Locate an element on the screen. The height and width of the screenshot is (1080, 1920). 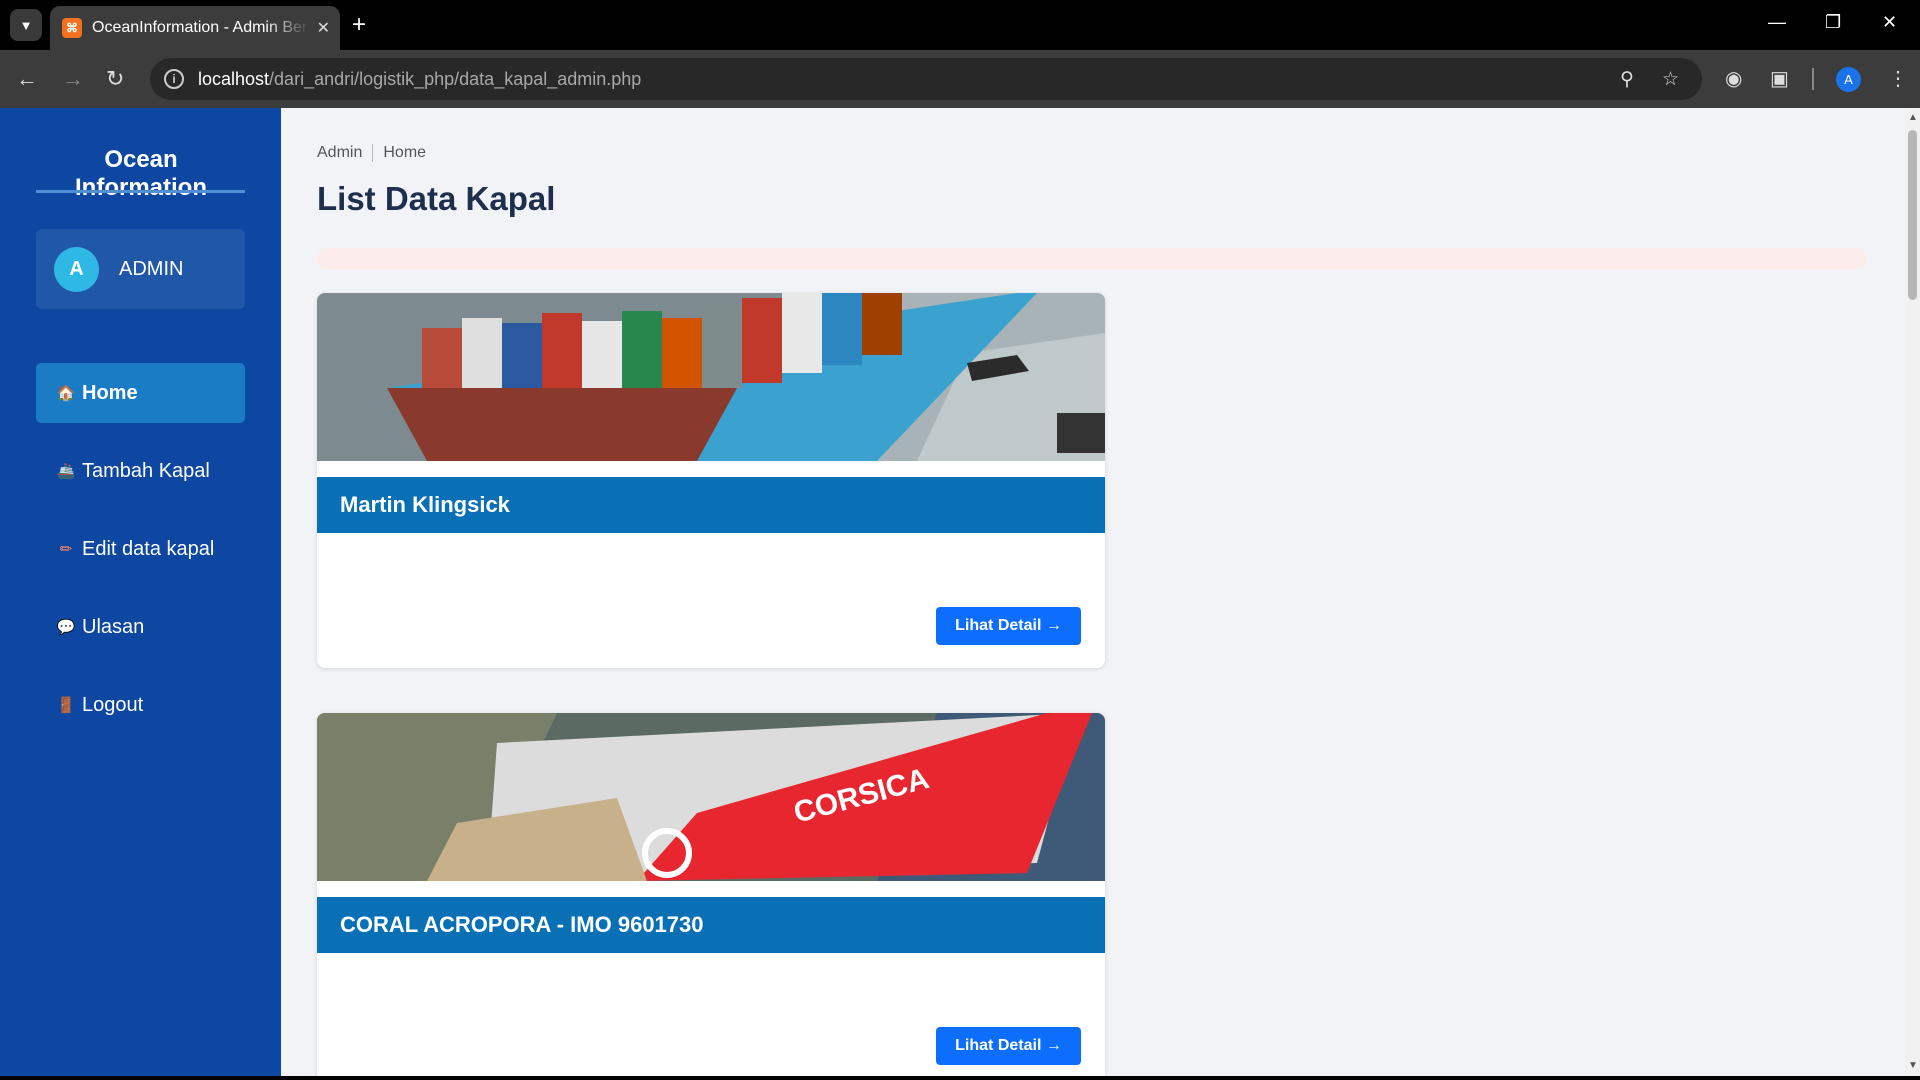
extensions-puzzle-icon: ▣ is located at coordinates (1779, 78).